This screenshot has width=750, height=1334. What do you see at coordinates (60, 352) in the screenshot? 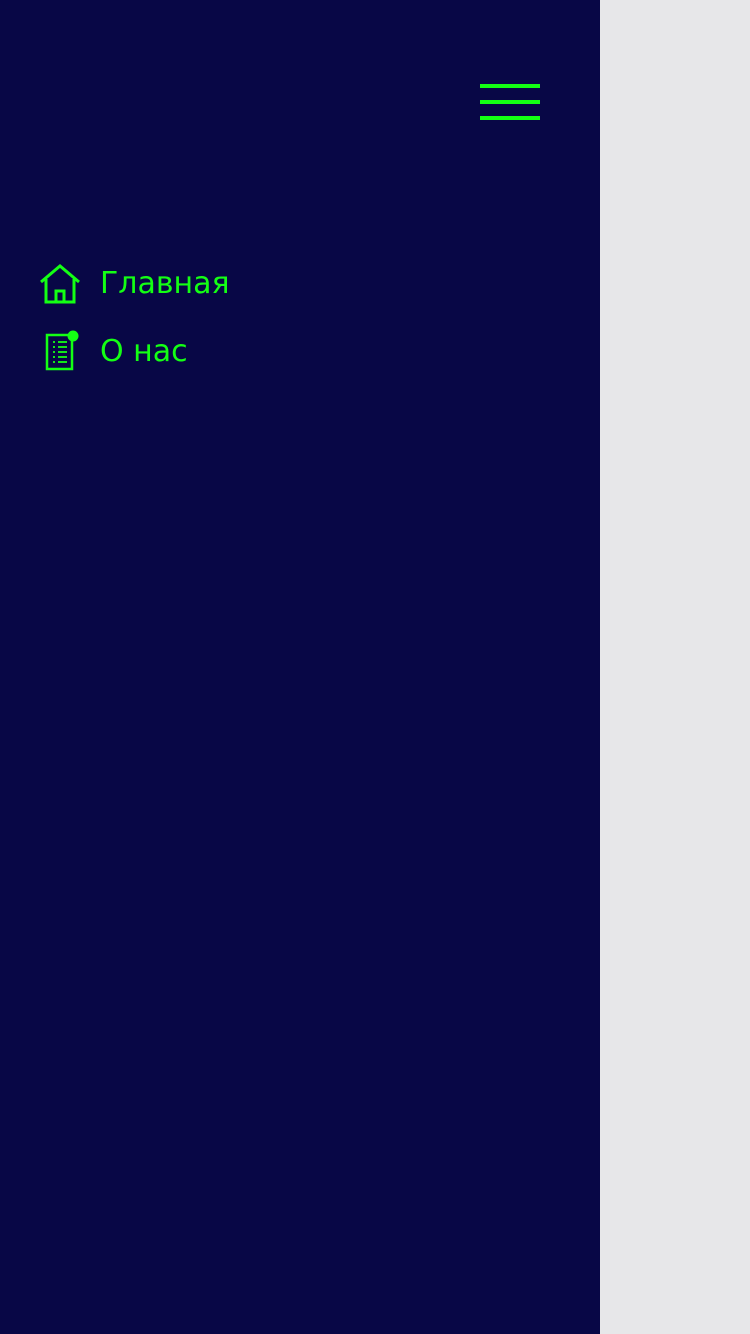
I see `document-icon` at bounding box center [60, 352].